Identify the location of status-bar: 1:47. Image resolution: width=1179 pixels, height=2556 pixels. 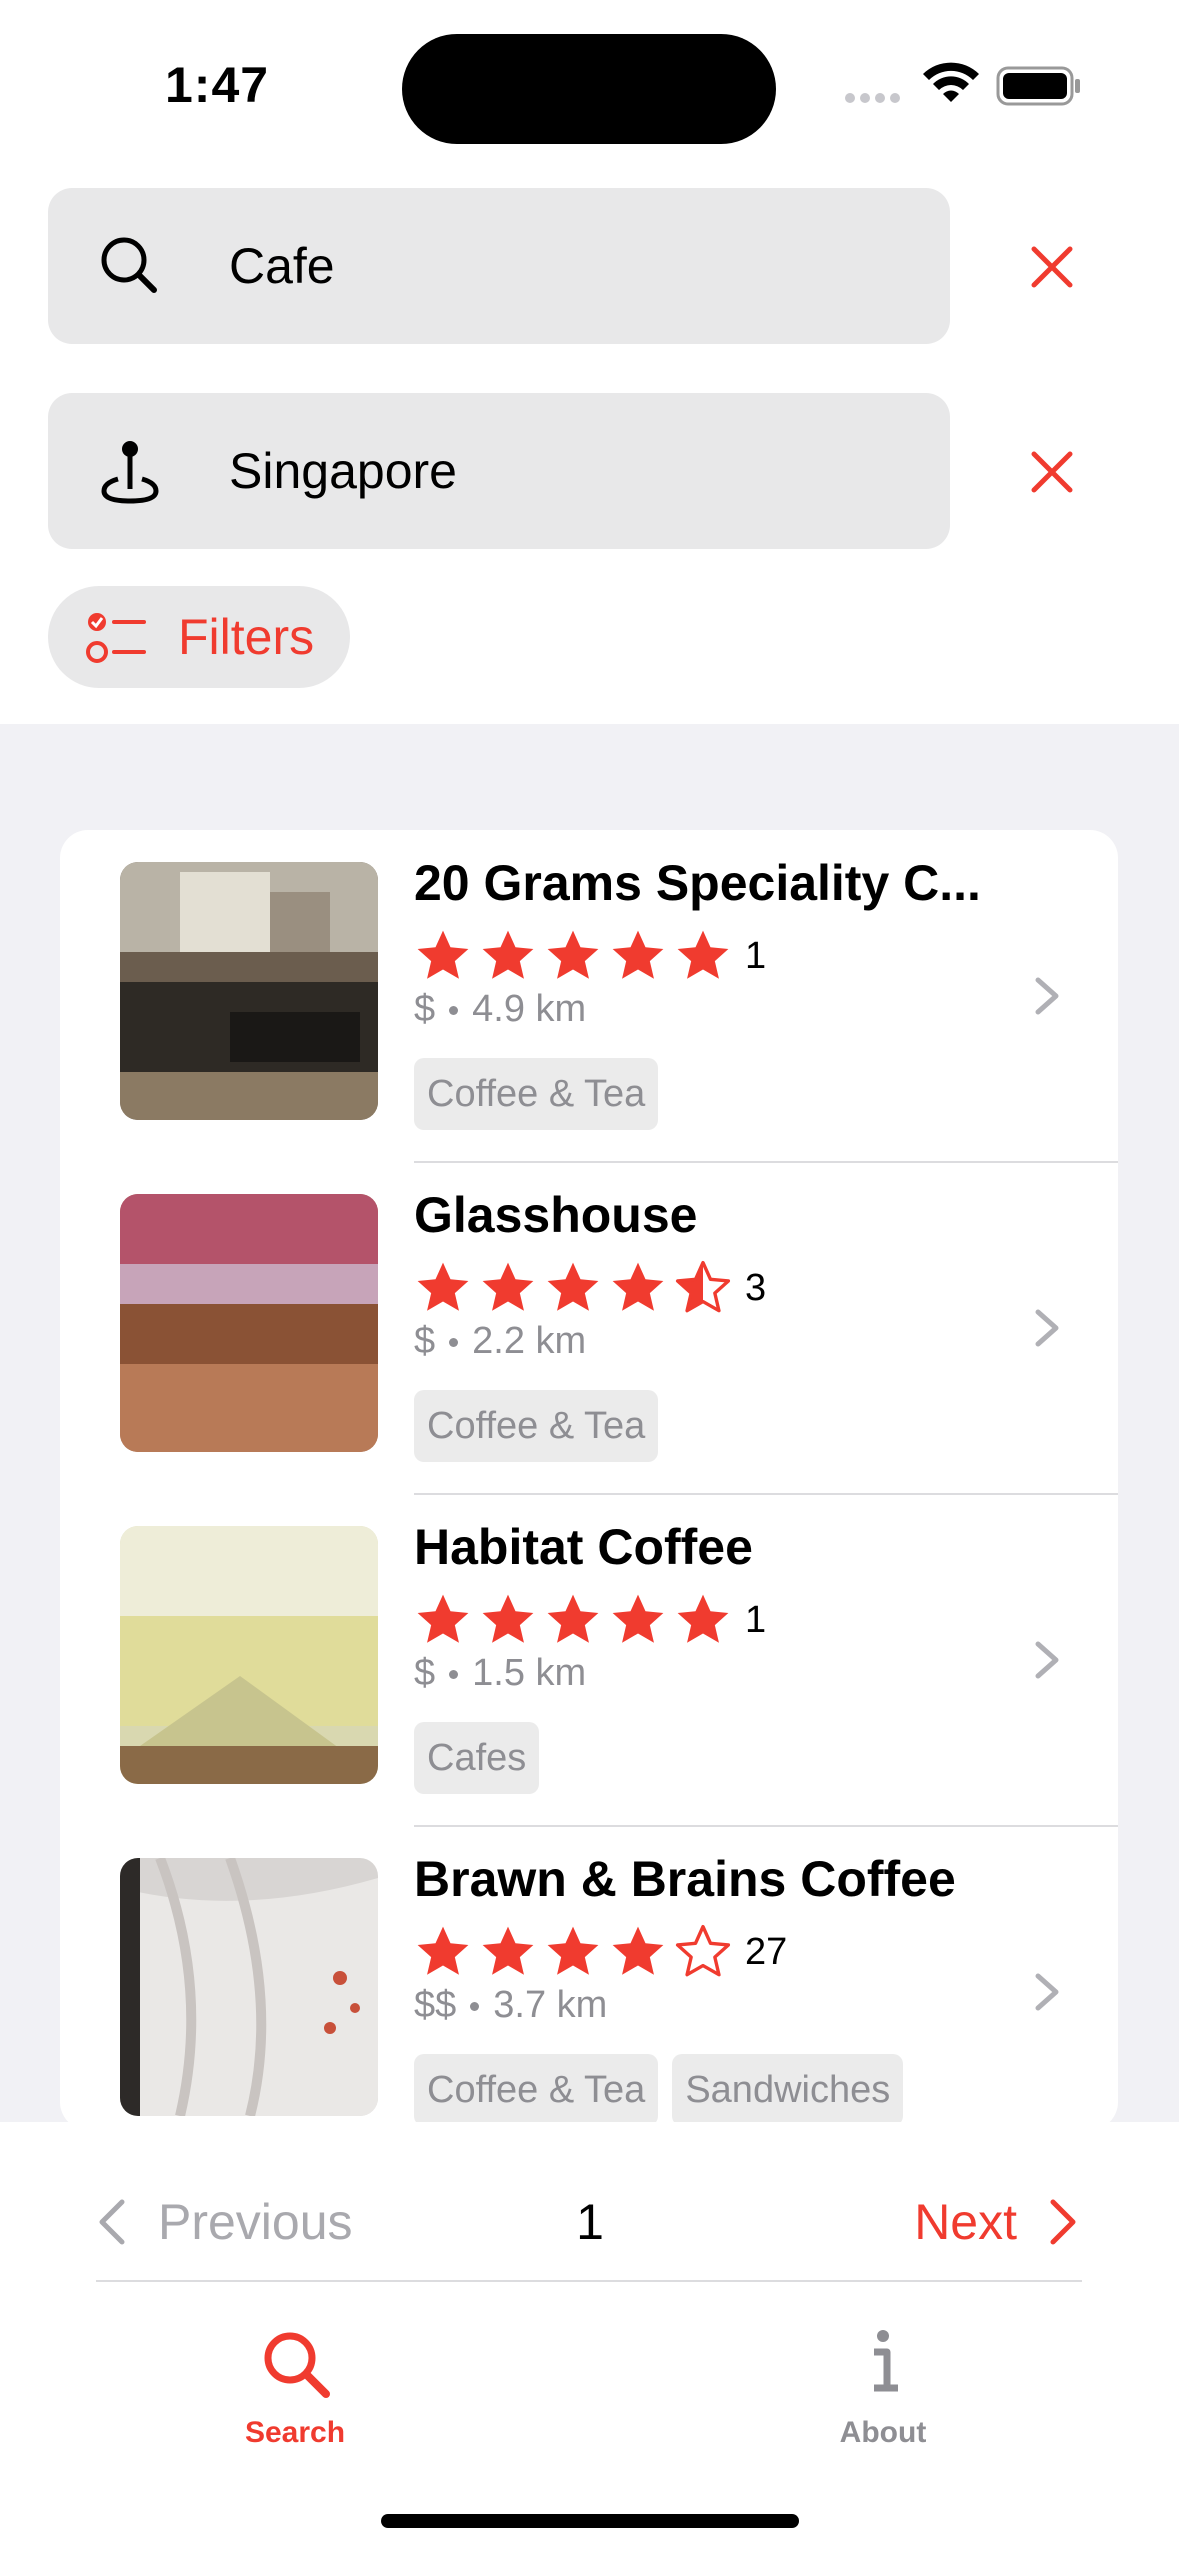
(589, 85).